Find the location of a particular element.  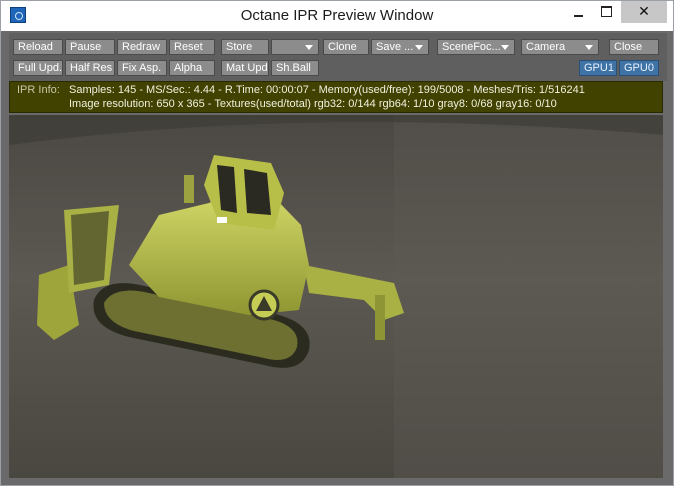

reload-button: Reload is located at coordinates (38, 47).